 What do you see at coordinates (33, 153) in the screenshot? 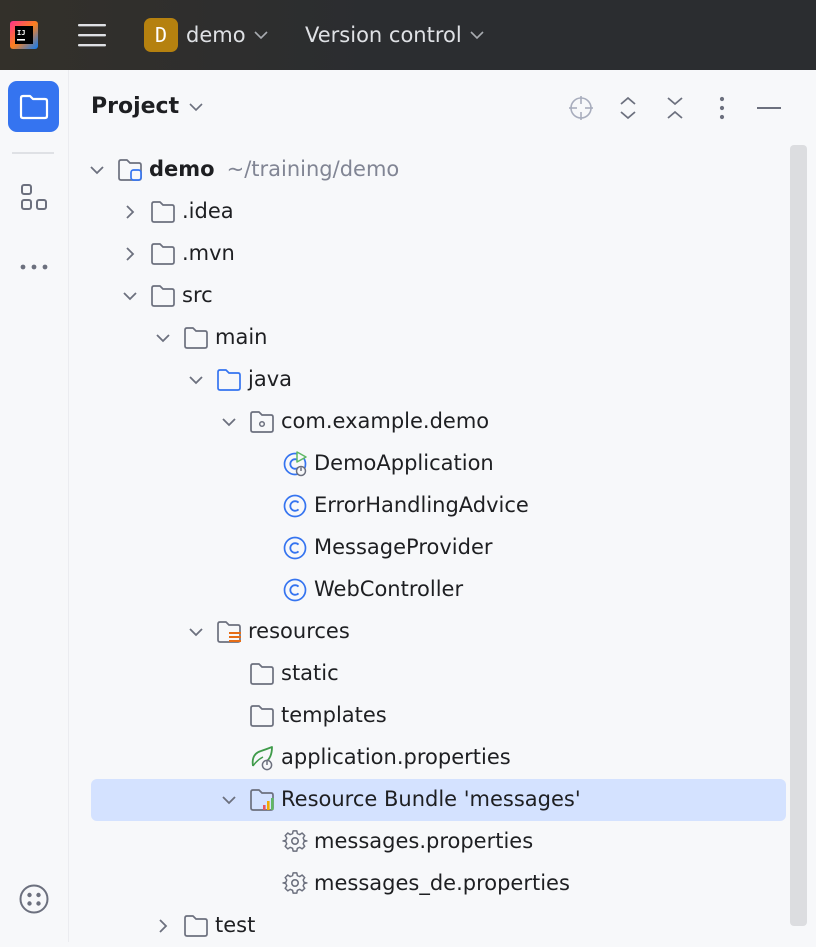
I see `tool-strip-divider` at bounding box center [33, 153].